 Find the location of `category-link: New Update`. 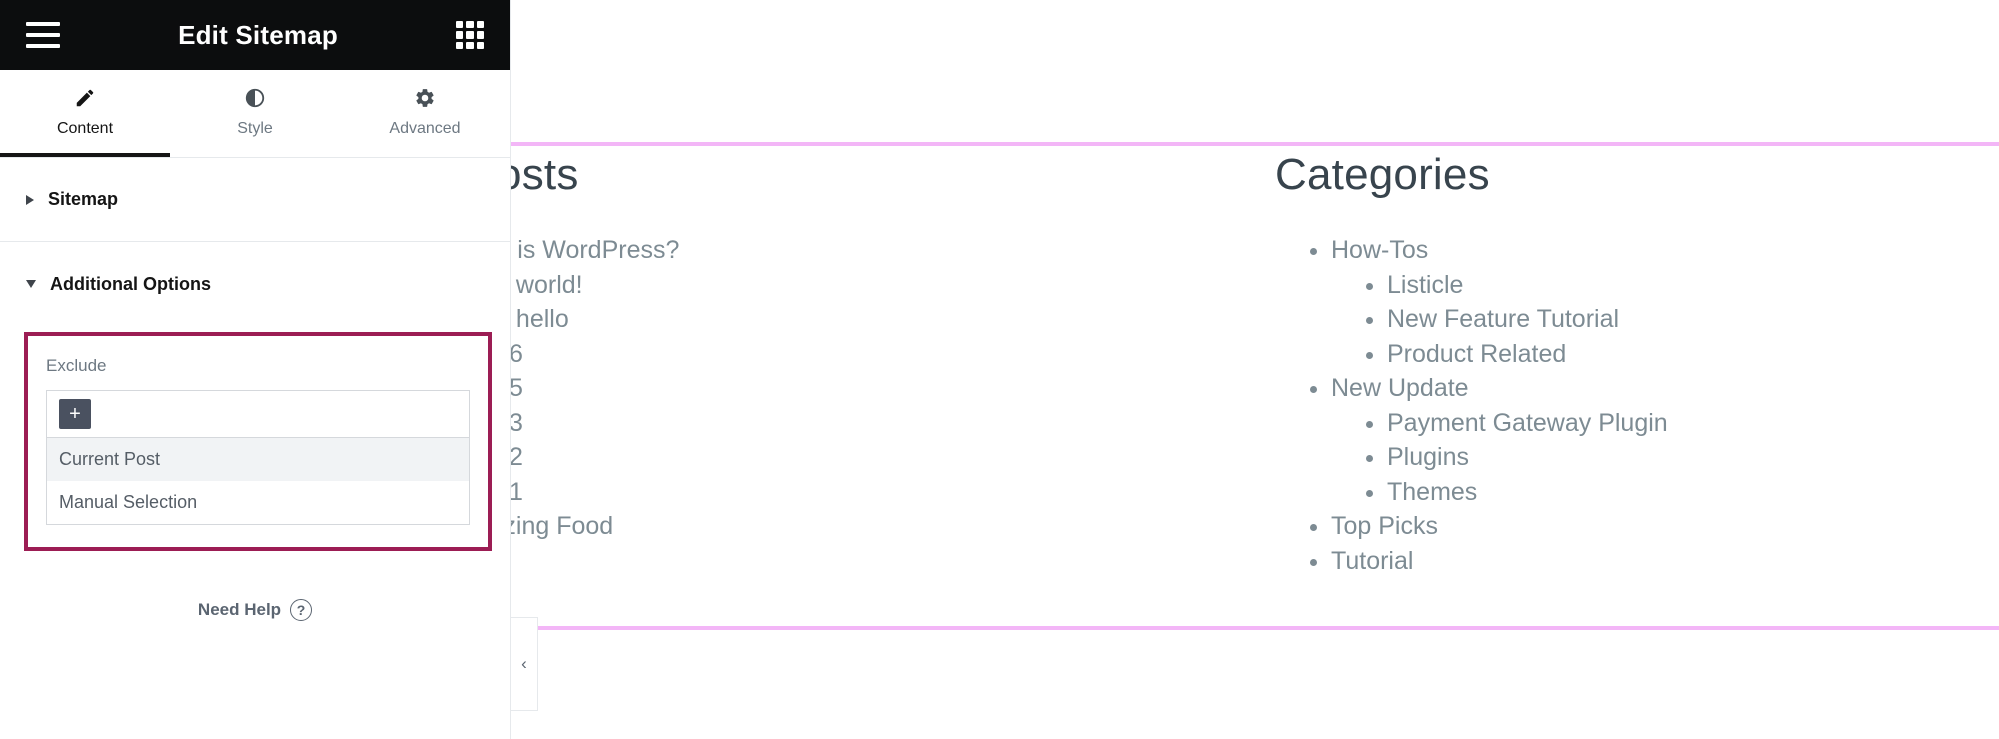

category-link: New Update is located at coordinates (1400, 388).